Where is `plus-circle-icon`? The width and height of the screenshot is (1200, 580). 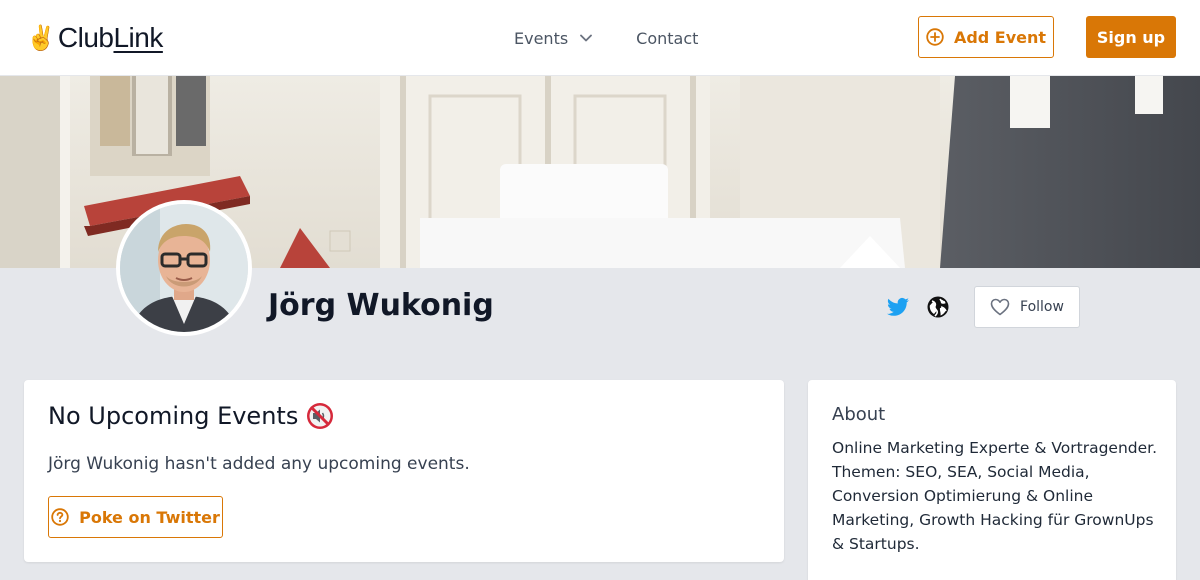 plus-circle-icon is located at coordinates (935, 37).